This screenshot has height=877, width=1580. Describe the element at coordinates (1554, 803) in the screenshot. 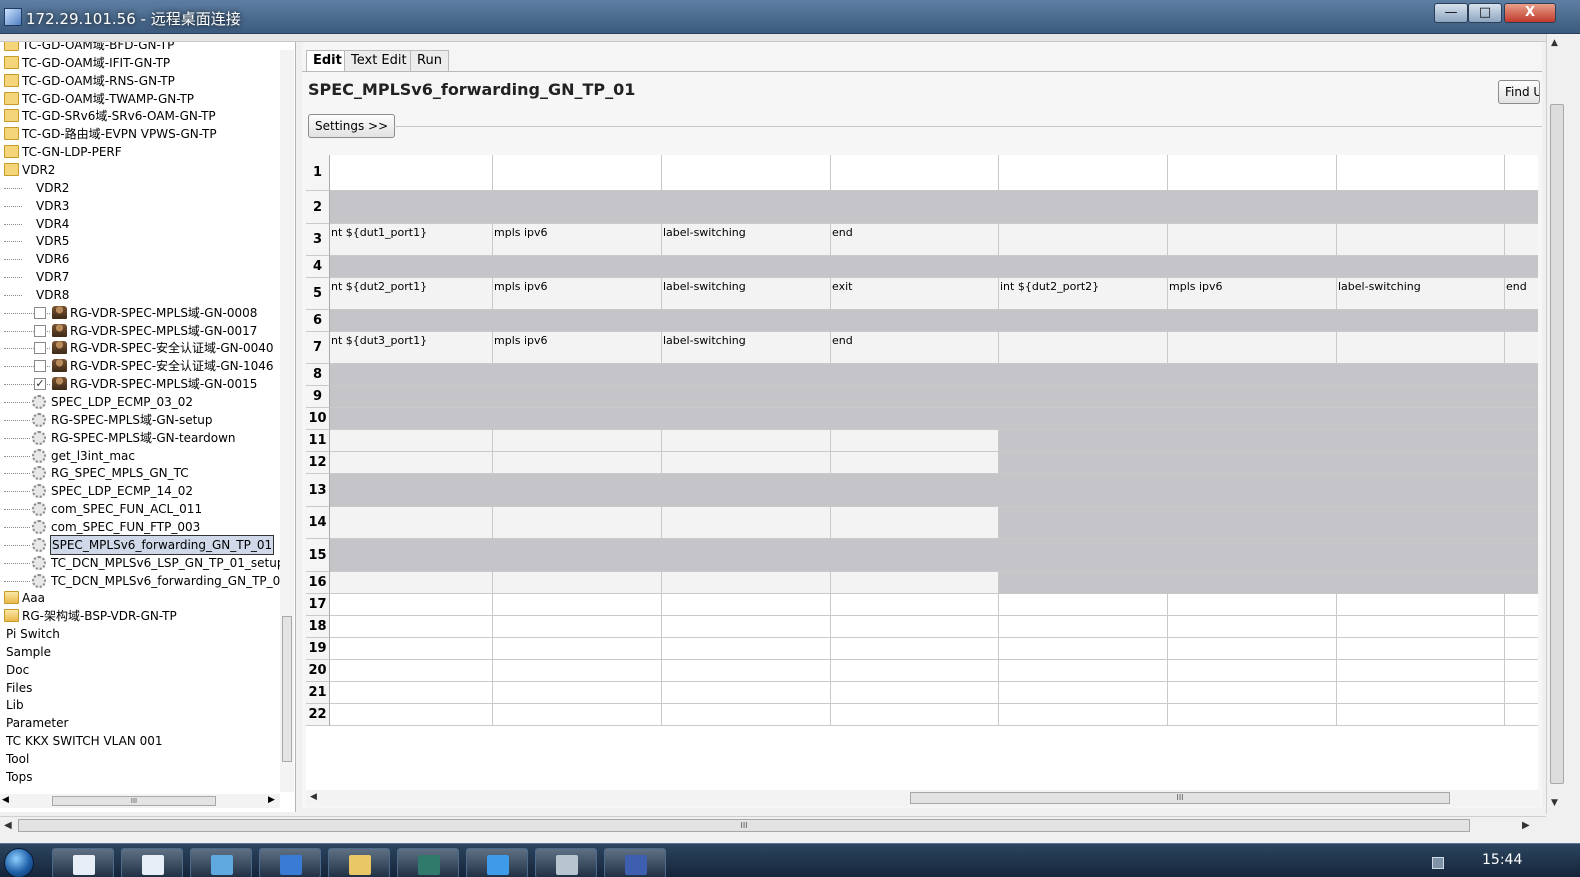

I see `scroll-down-arrow-icon: ▼` at that location.